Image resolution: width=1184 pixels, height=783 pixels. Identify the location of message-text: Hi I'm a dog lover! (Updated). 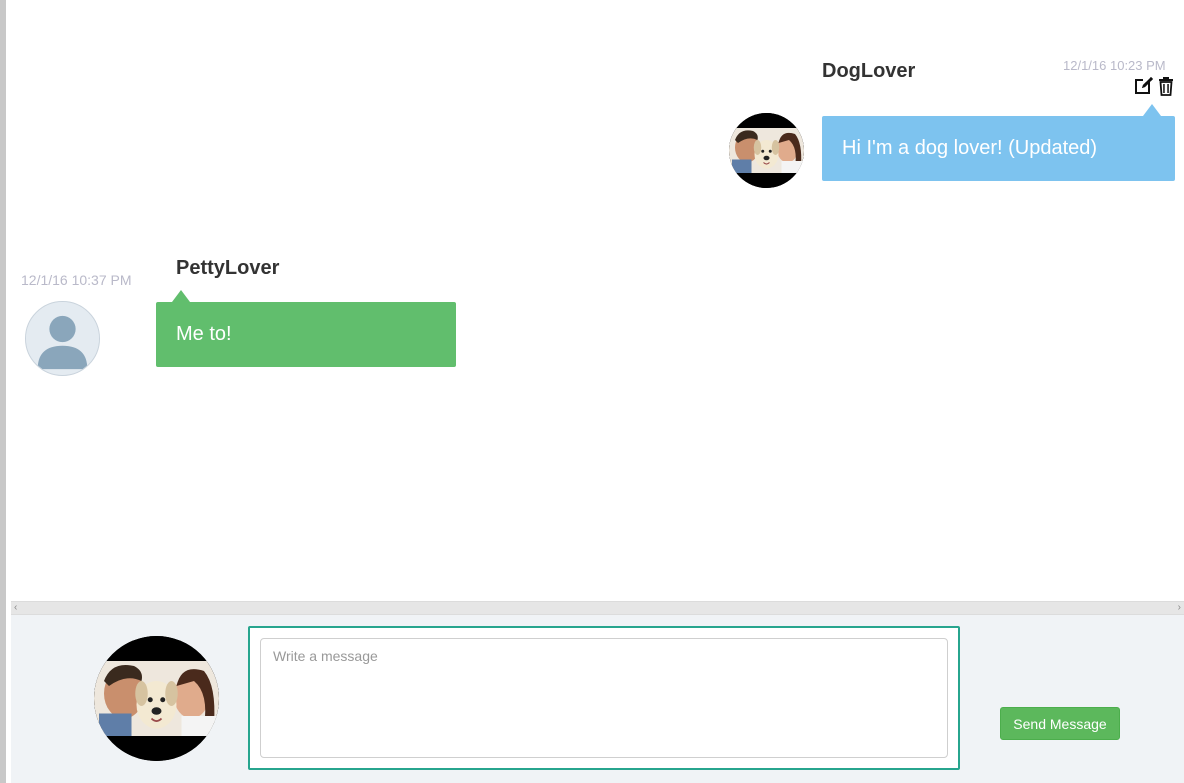
(970, 148).